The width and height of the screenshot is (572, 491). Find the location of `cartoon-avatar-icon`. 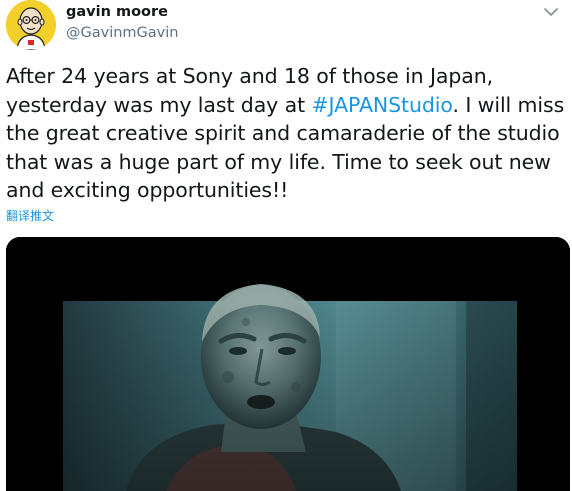

cartoon-avatar-icon is located at coordinates (31, 25).